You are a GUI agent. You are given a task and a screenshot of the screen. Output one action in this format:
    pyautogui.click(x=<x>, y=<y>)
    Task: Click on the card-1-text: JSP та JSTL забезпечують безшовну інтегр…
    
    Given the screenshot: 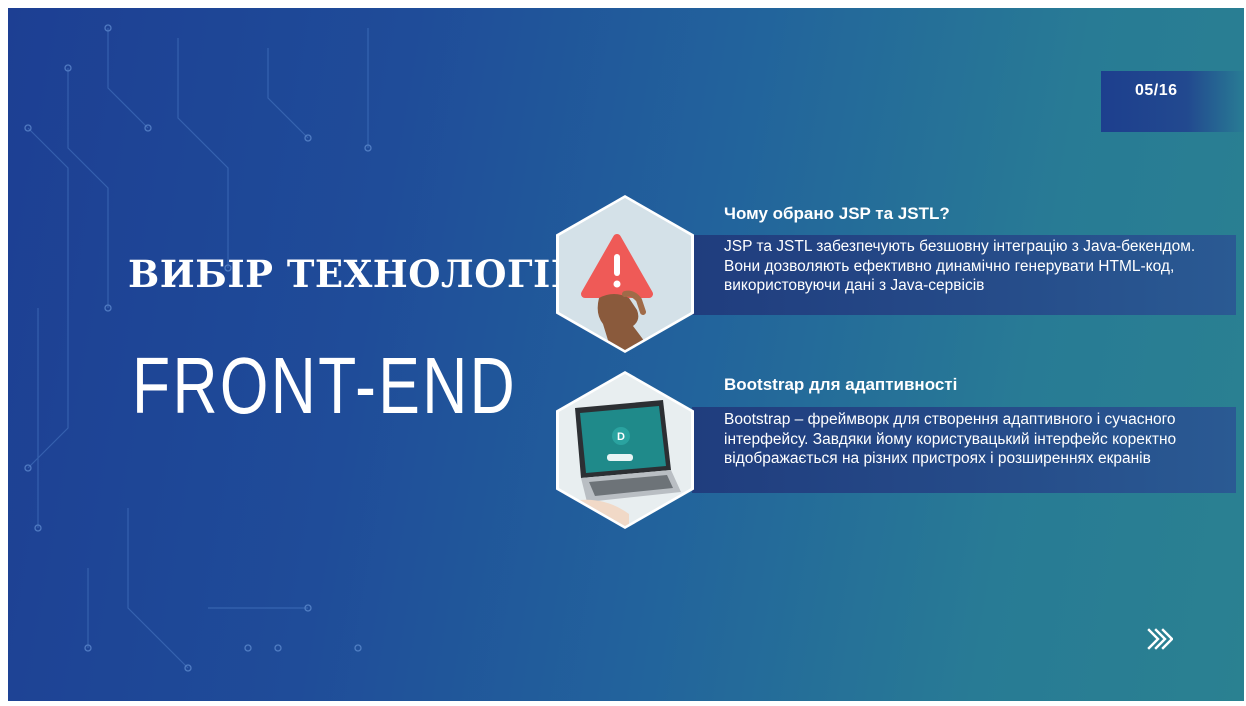 What is the action you would take?
    pyautogui.click(x=960, y=266)
    